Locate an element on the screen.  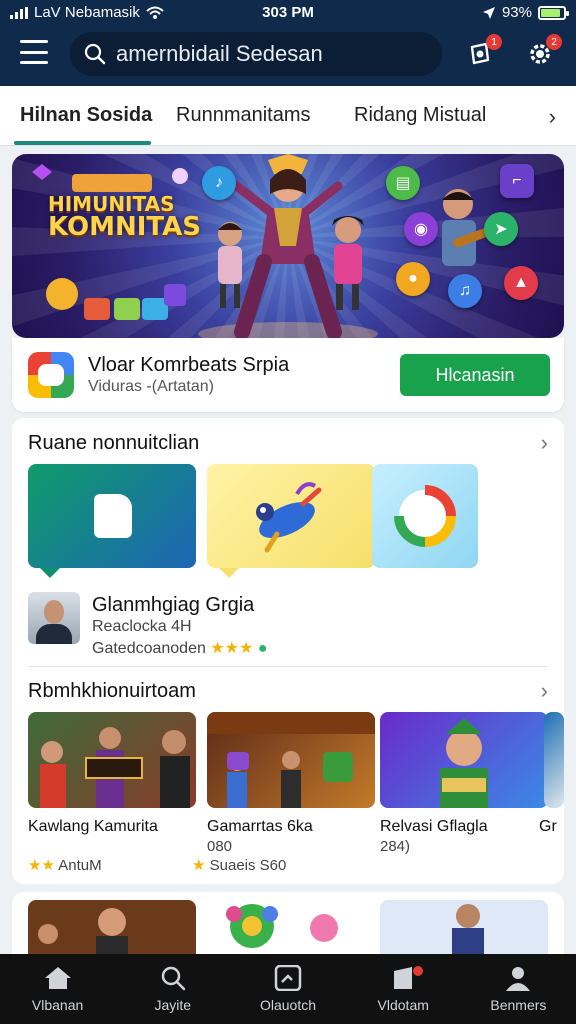
app-title-2: Gamarrtas 6ka is located at coordinates (260, 827).